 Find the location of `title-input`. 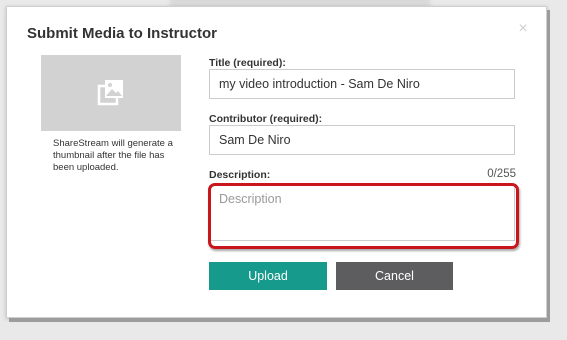

title-input is located at coordinates (362, 84).